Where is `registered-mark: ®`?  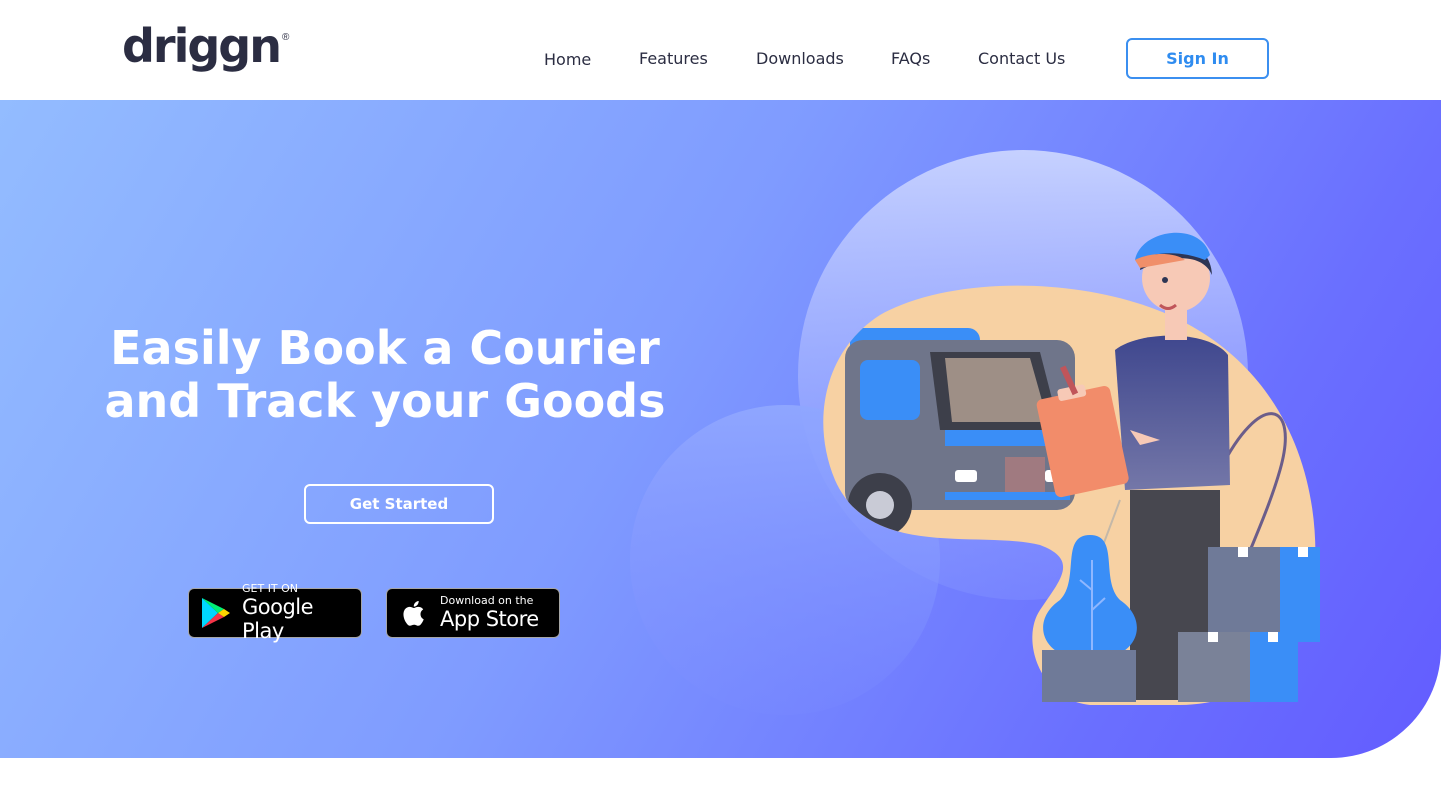
registered-mark: ® is located at coordinates (285, 37).